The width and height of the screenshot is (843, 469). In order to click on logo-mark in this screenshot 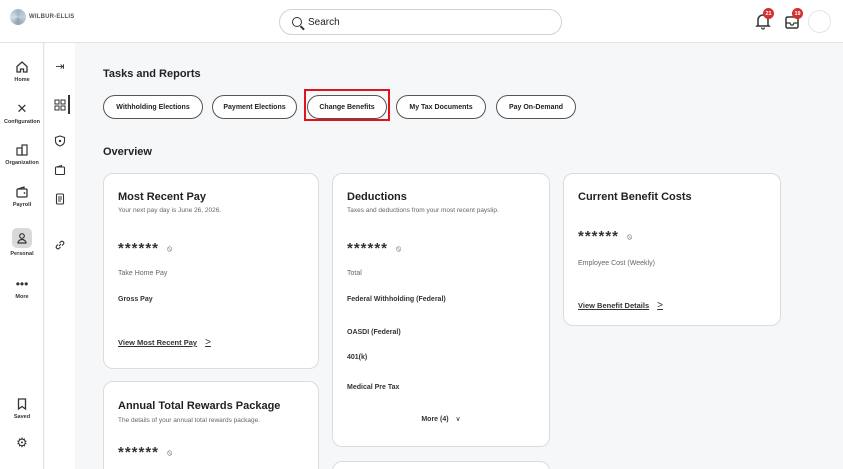, I will do `click(18, 17)`.